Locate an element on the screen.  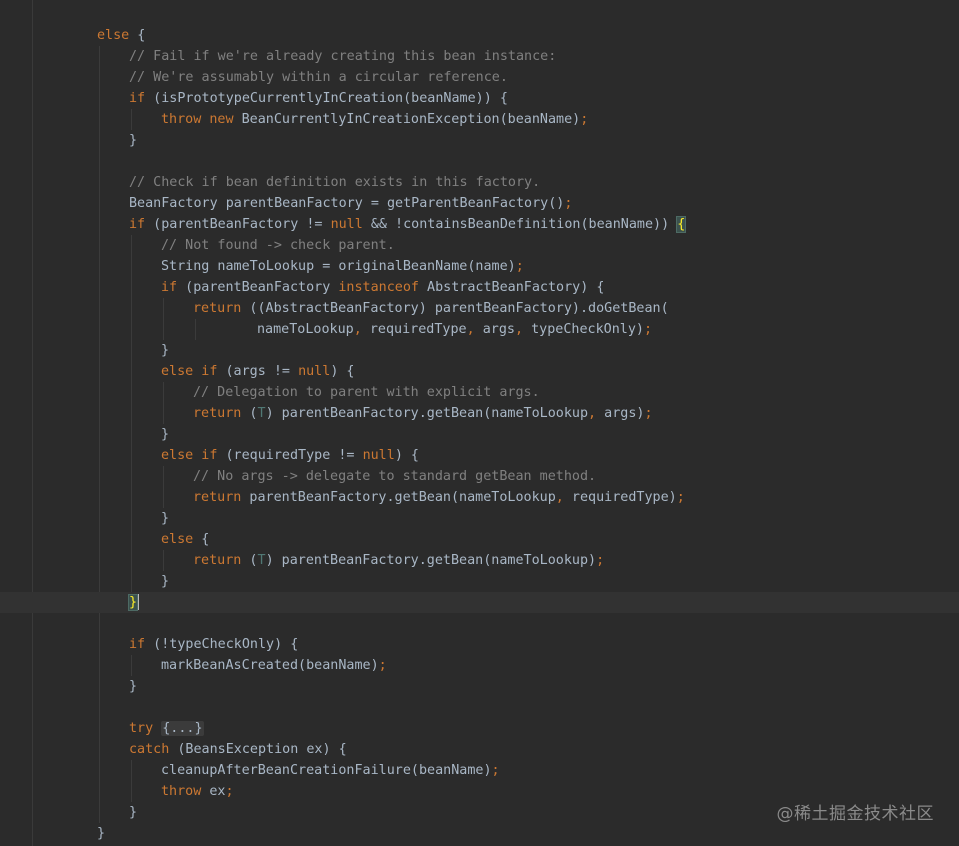
code-token: ( is located at coordinates (249, 413).